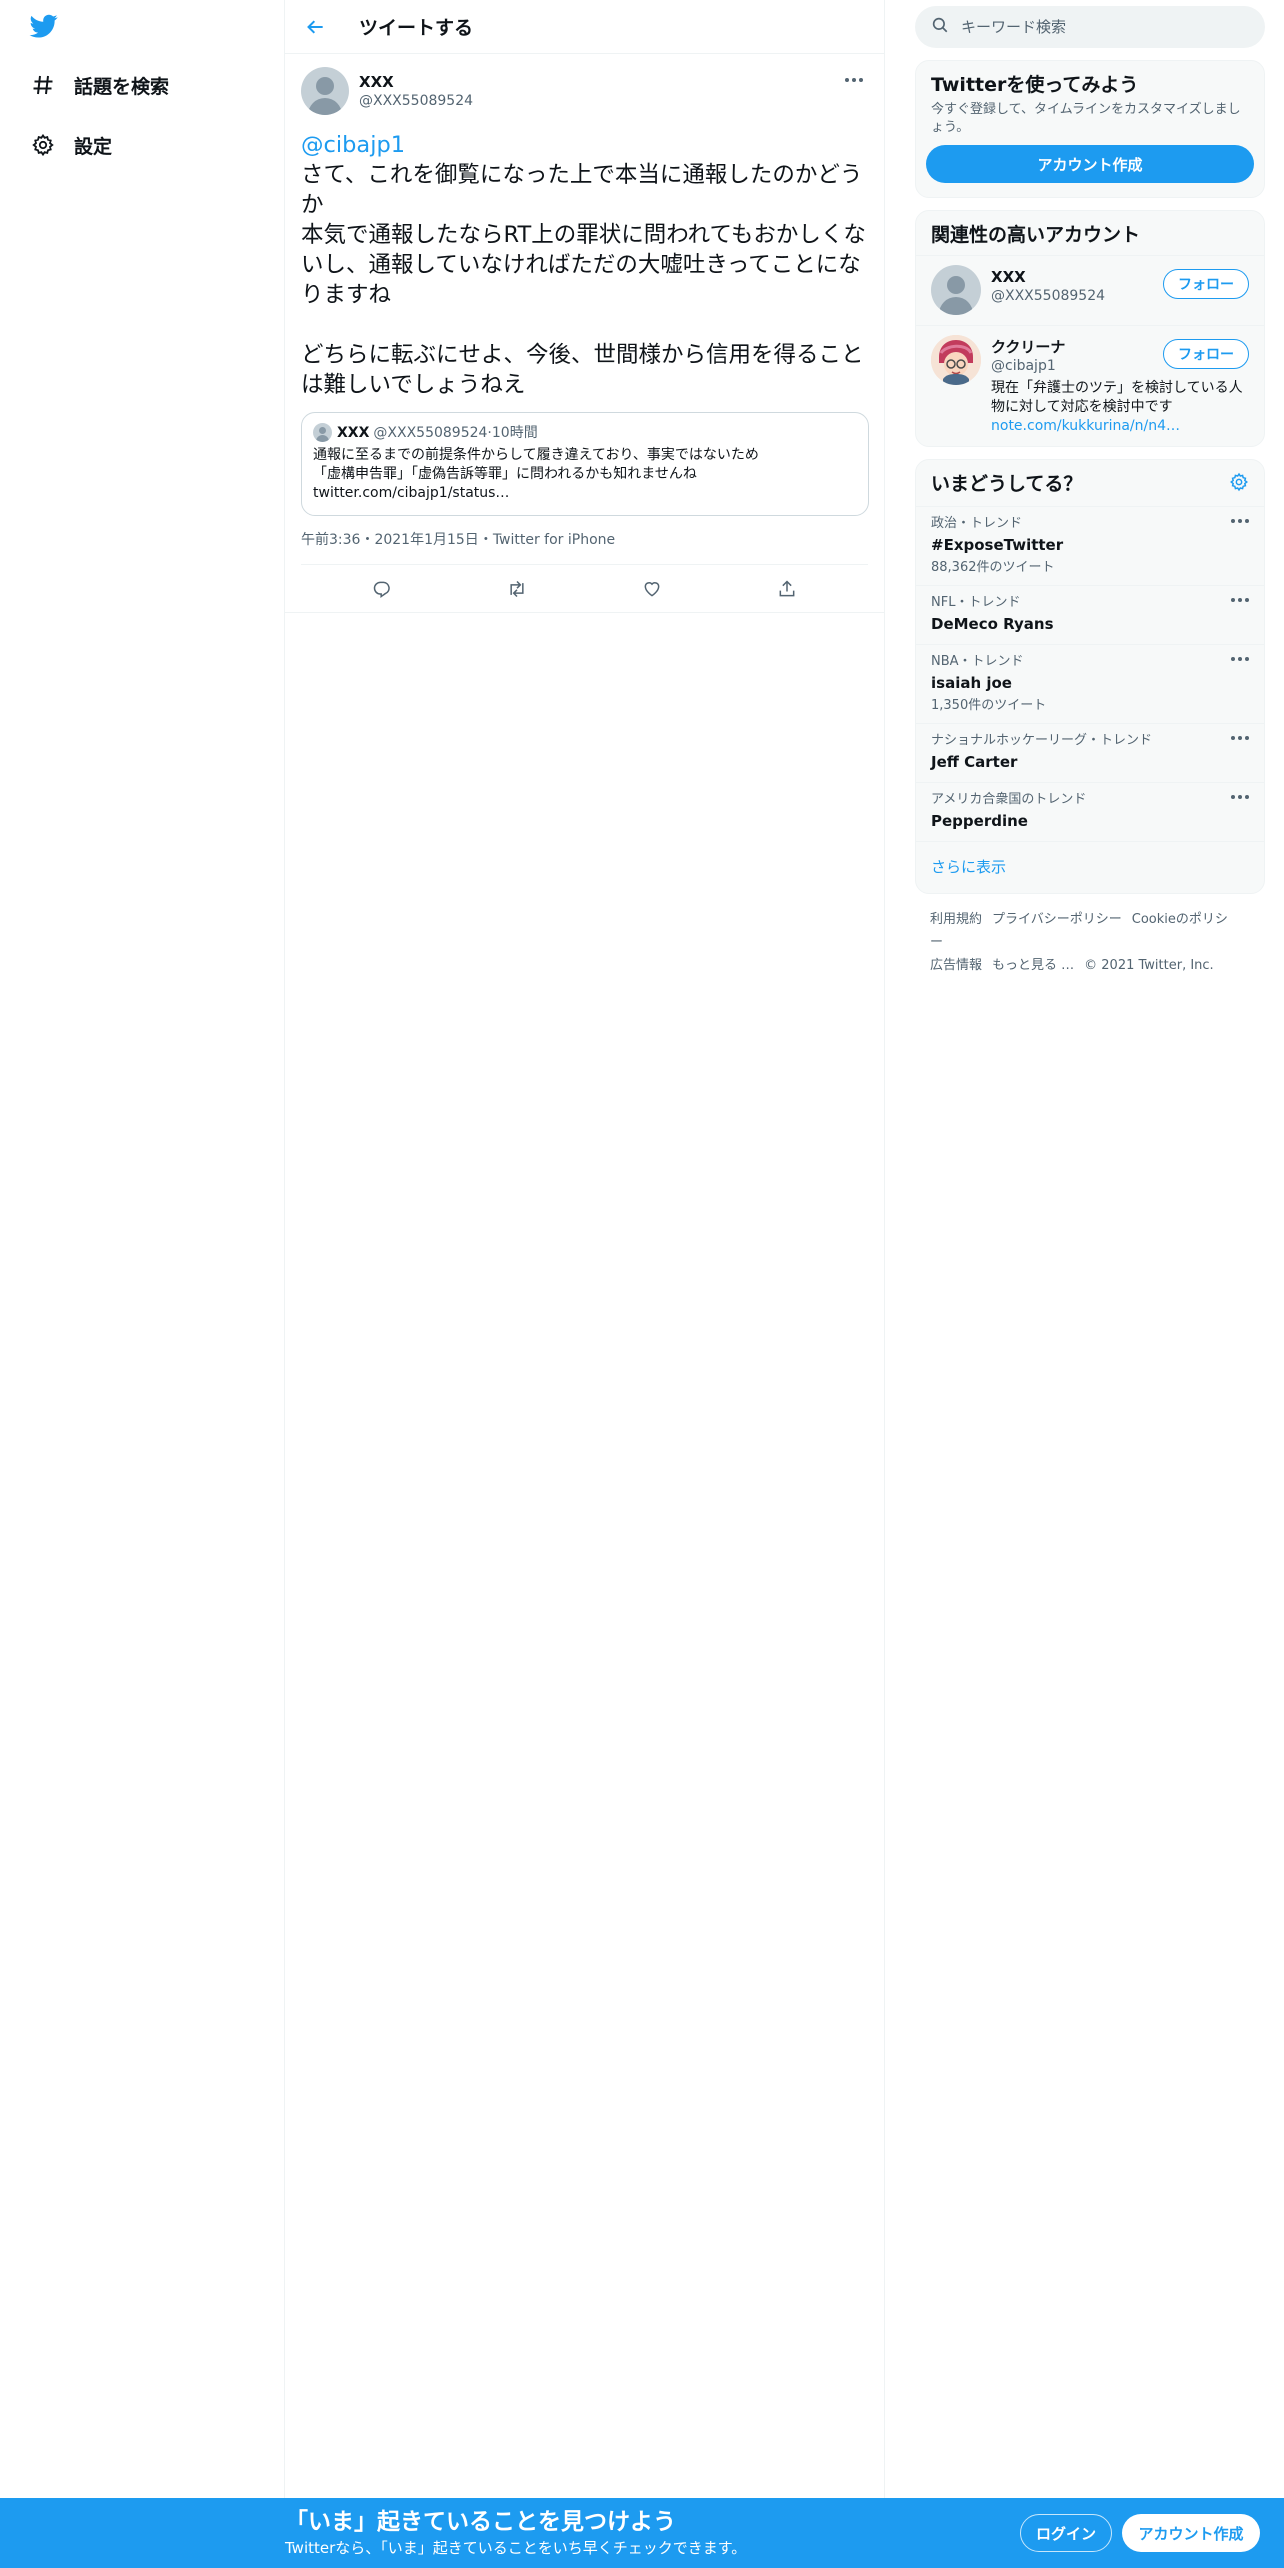 This screenshot has width=1284, height=2568. Describe the element at coordinates (514, 432) in the screenshot. I see `quote-time: 10時間` at that location.